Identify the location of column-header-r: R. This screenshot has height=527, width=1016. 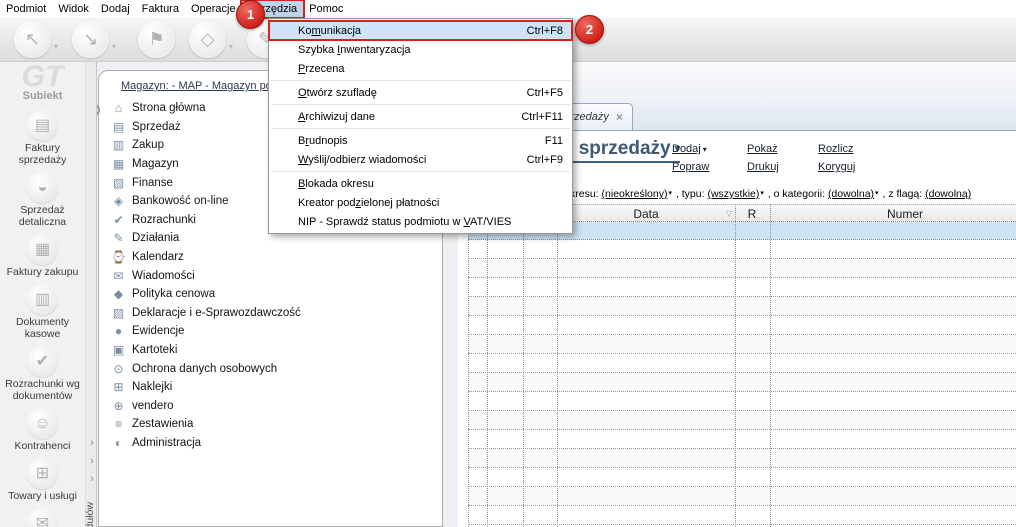
(752, 214).